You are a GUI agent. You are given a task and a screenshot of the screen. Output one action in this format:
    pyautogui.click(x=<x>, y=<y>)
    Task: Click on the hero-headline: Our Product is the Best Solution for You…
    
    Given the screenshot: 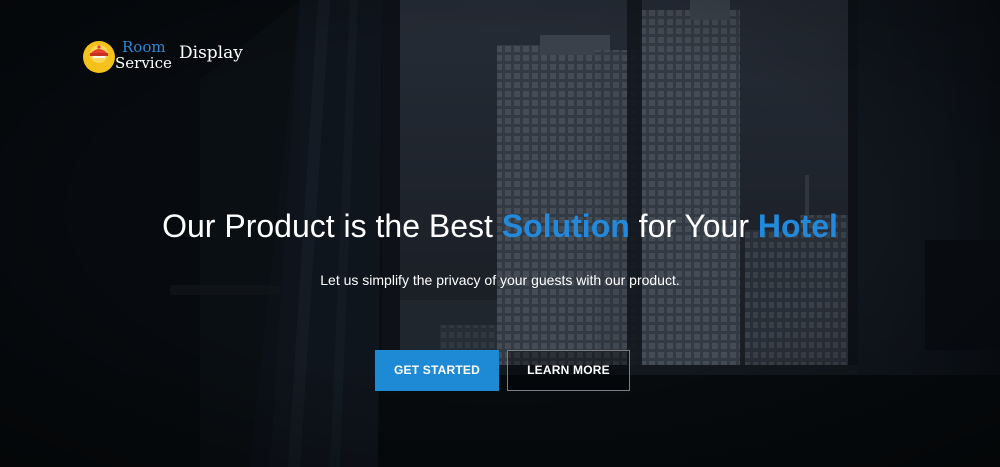 What is the action you would take?
    pyautogui.click(x=500, y=226)
    